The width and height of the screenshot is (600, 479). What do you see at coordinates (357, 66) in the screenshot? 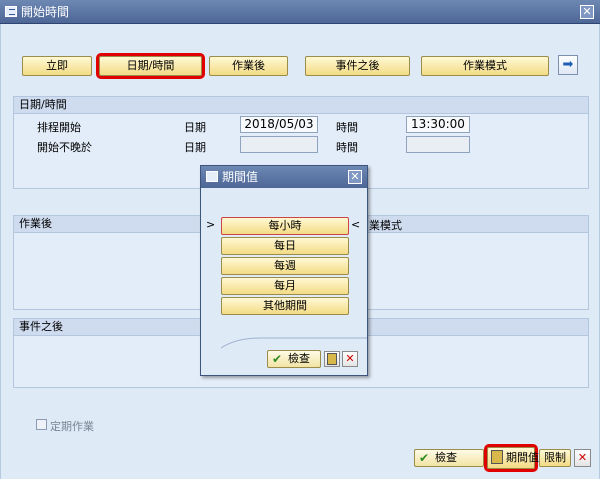
I see `after-event-button: 事件之後` at bounding box center [357, 66].